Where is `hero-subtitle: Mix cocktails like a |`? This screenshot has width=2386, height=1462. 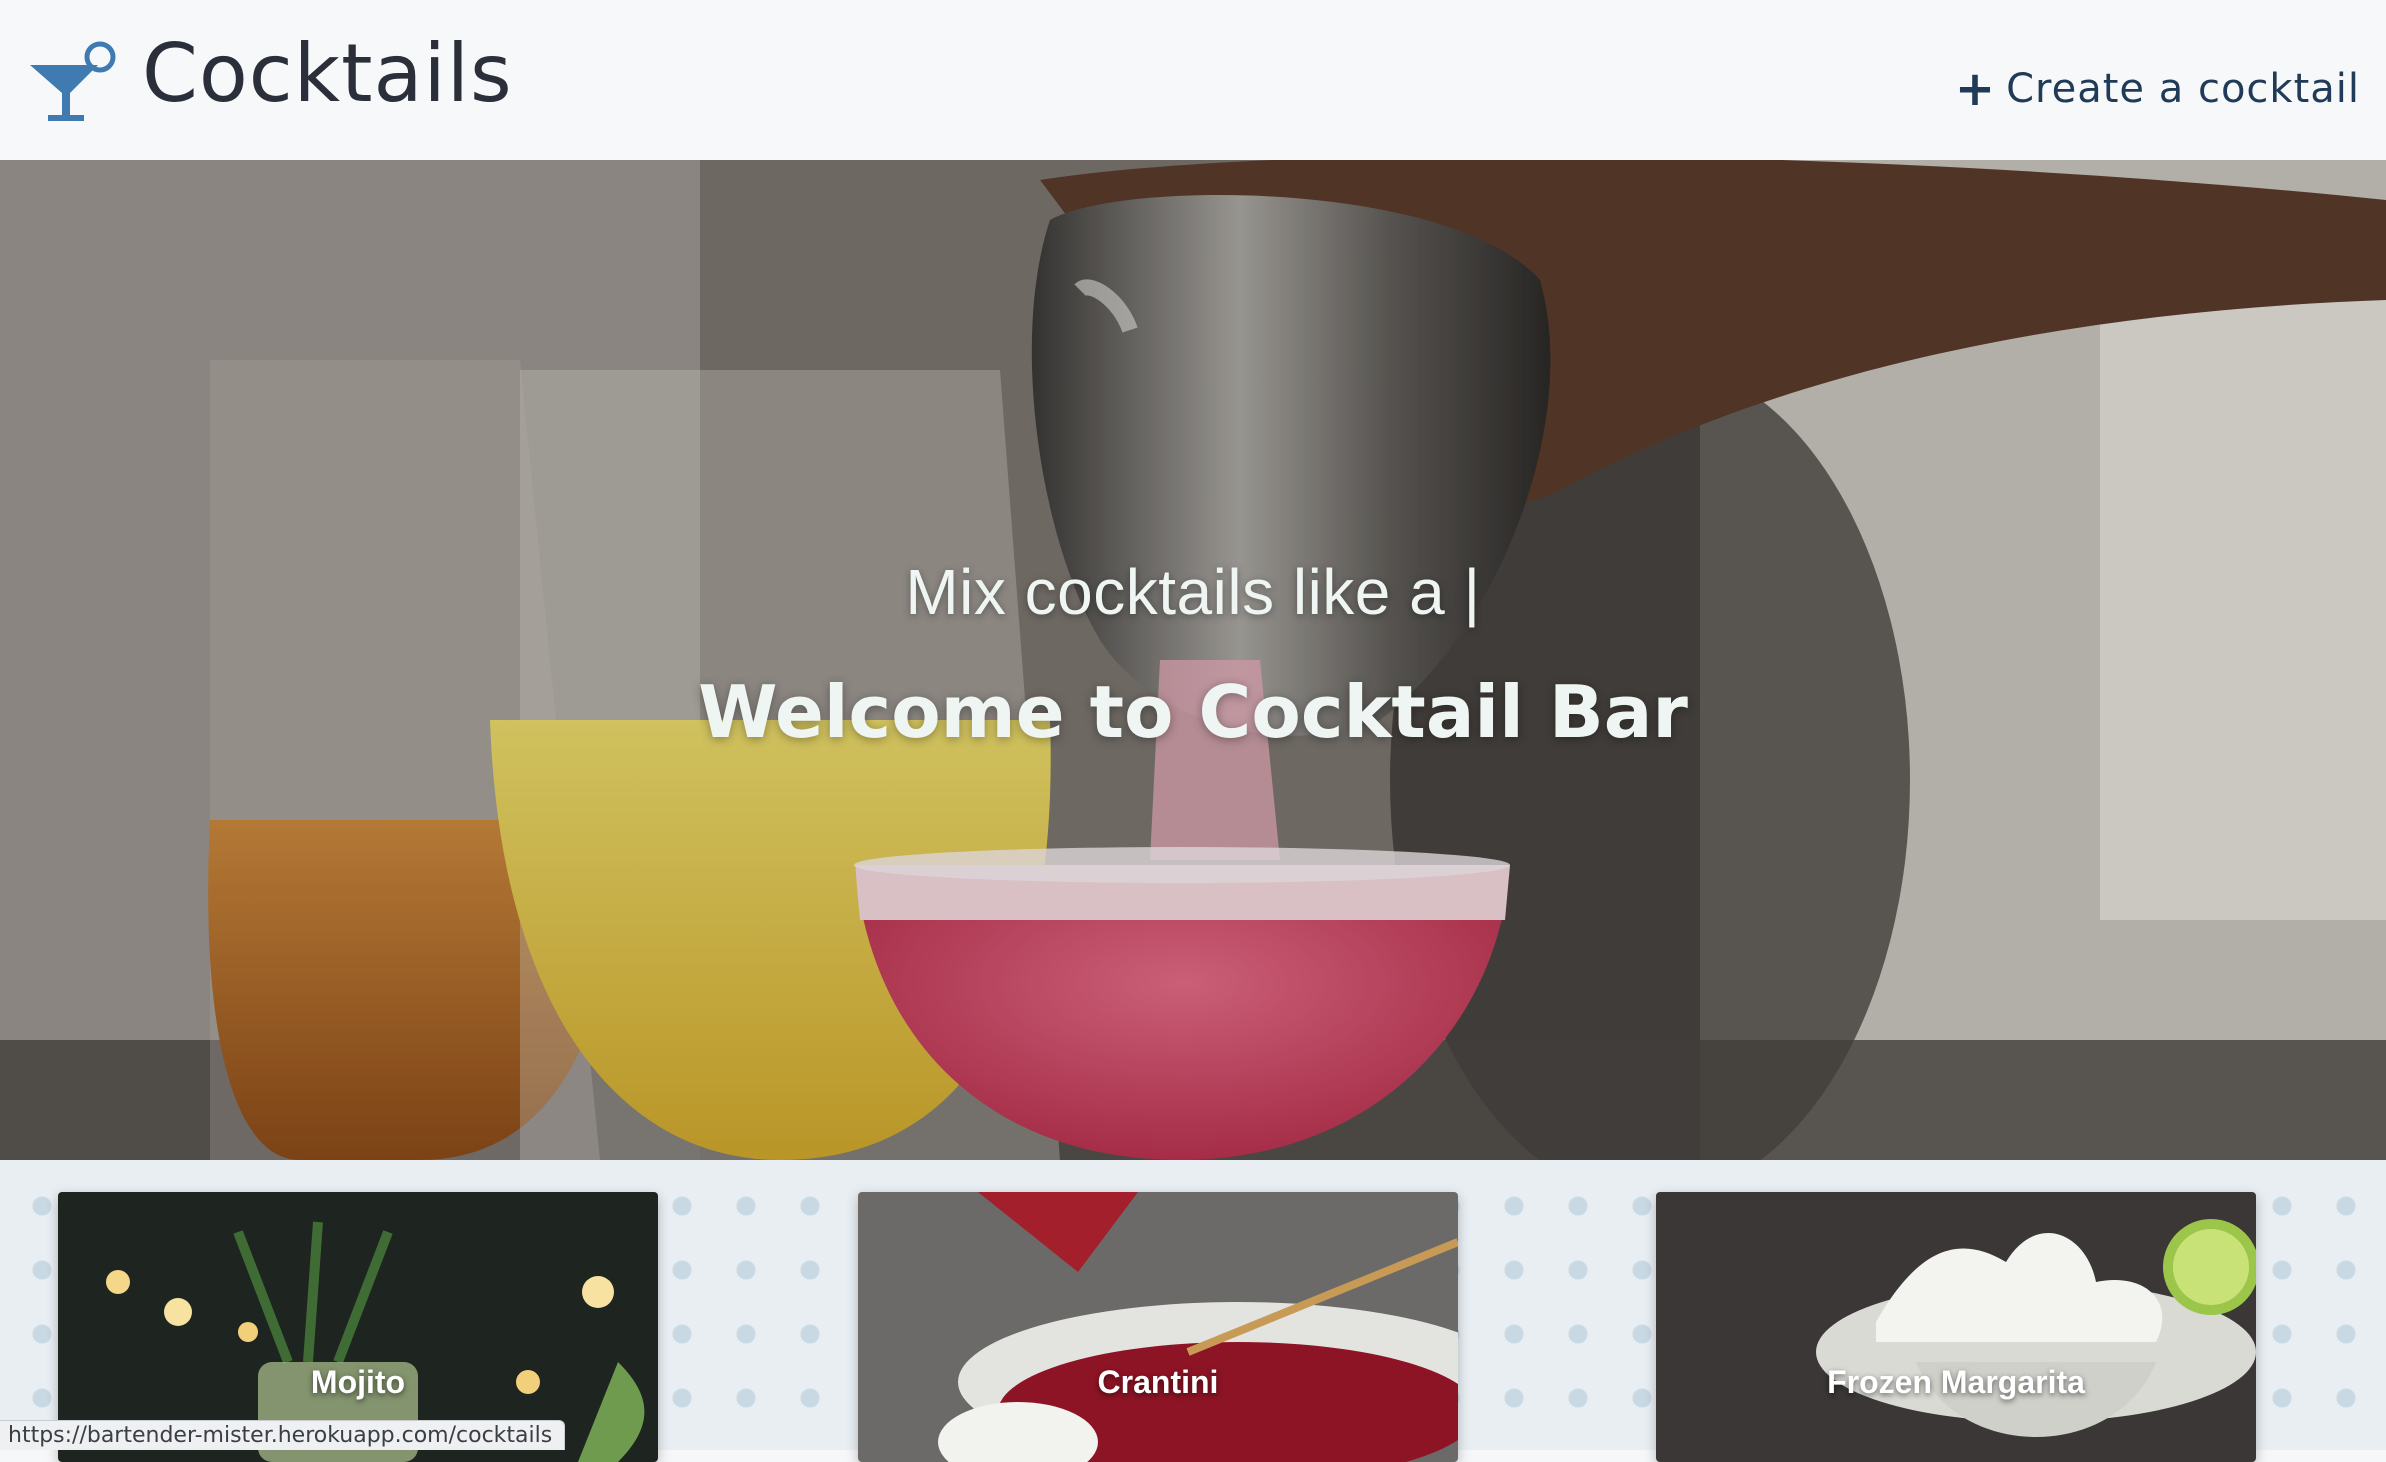 hero-subtitle: Mix cocktails like a | is located at coordinates (1193, 592).